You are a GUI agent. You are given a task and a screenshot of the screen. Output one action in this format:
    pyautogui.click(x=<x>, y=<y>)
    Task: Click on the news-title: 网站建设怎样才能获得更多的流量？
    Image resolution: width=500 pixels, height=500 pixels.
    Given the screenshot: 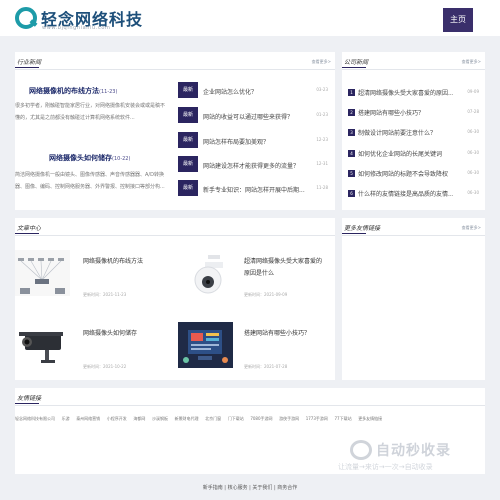 What is the action you would take?
    pyautogui.click(x=251, y=166)
    